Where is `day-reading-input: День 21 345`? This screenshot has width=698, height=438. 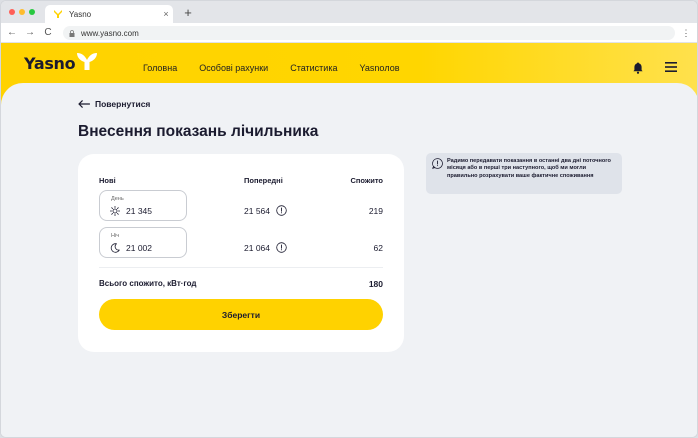 day-reading-input: День 21 345 is located at coordinates (143, 205).